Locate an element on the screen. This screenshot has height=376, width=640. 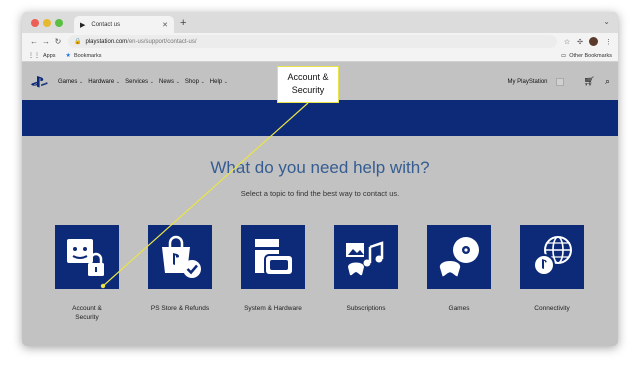
extensions-icon: ✣ is located at coordinates (580, 42).